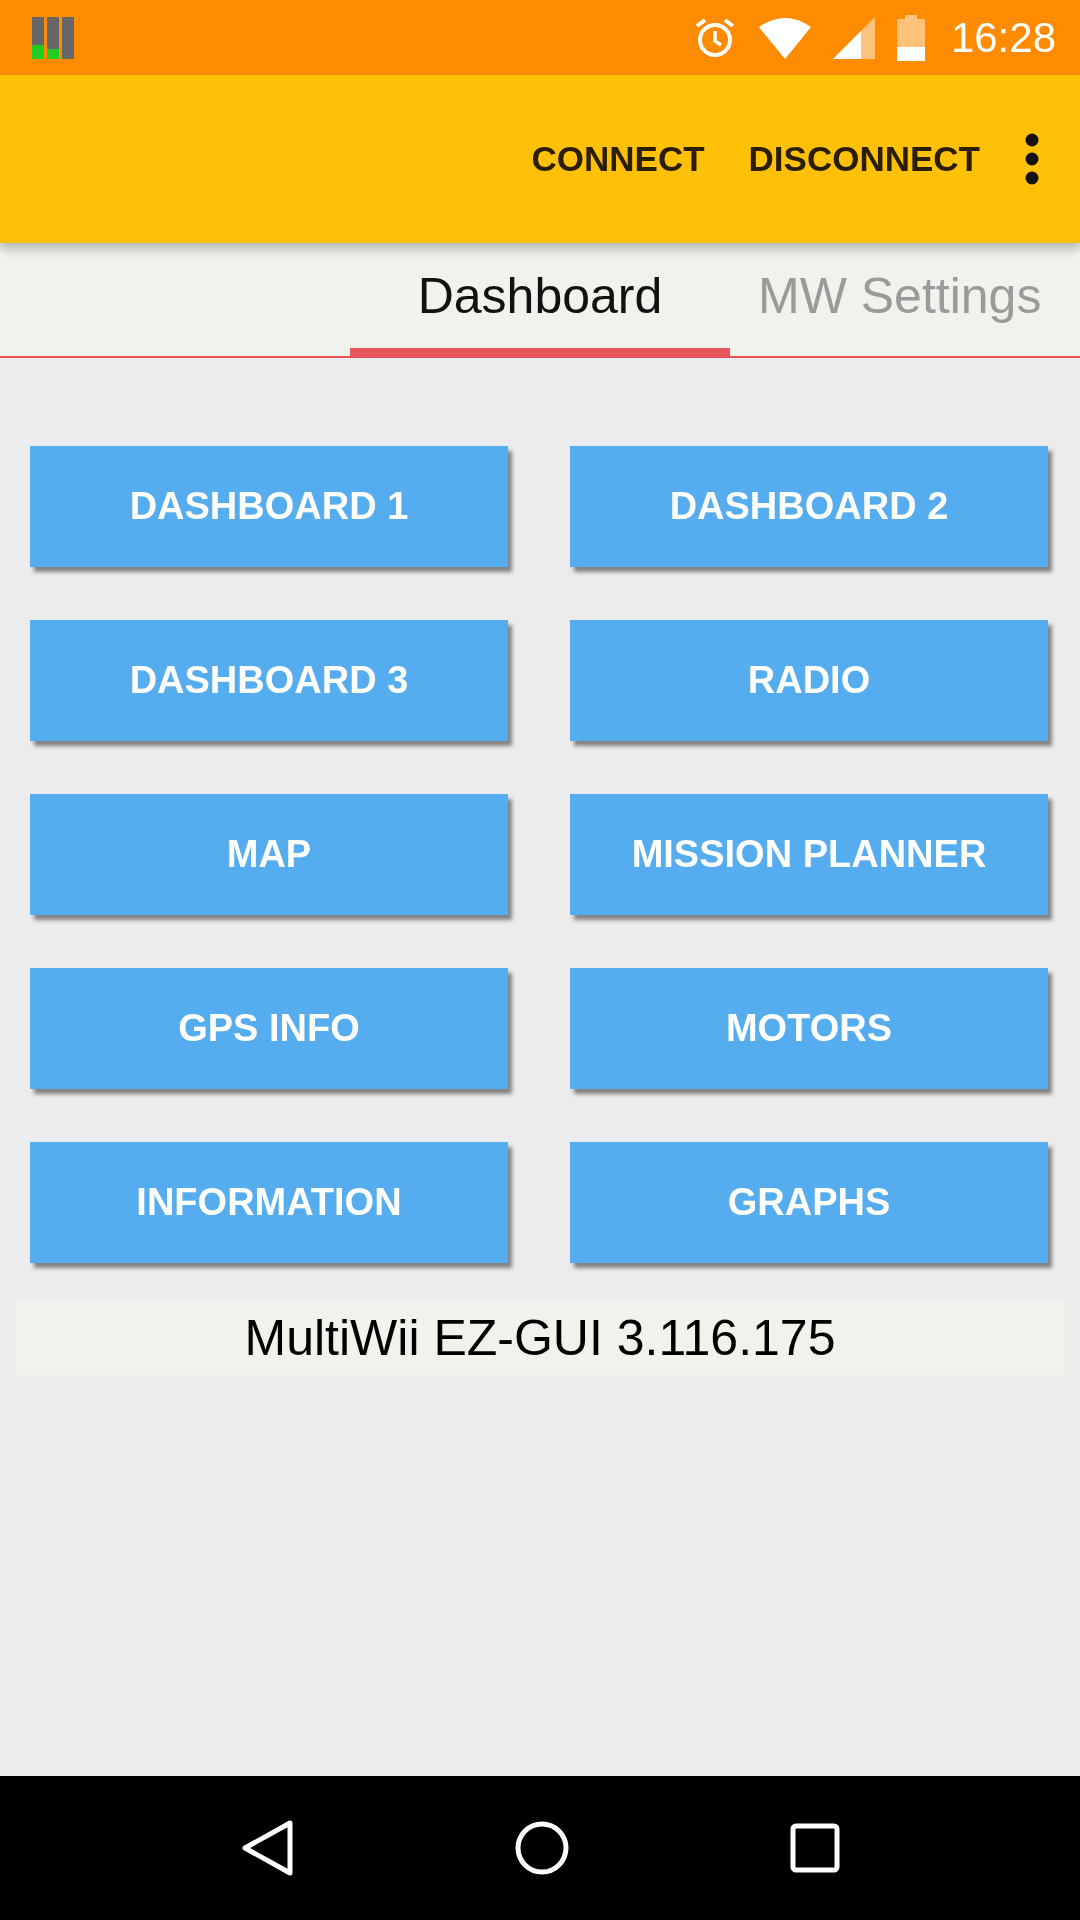 This screenshot has height=1920, width=1080. What do you see at coordinates (1003, 37) in the screenshot?
I see `clock-time: 16:28` at bounding box center [1003, 37].